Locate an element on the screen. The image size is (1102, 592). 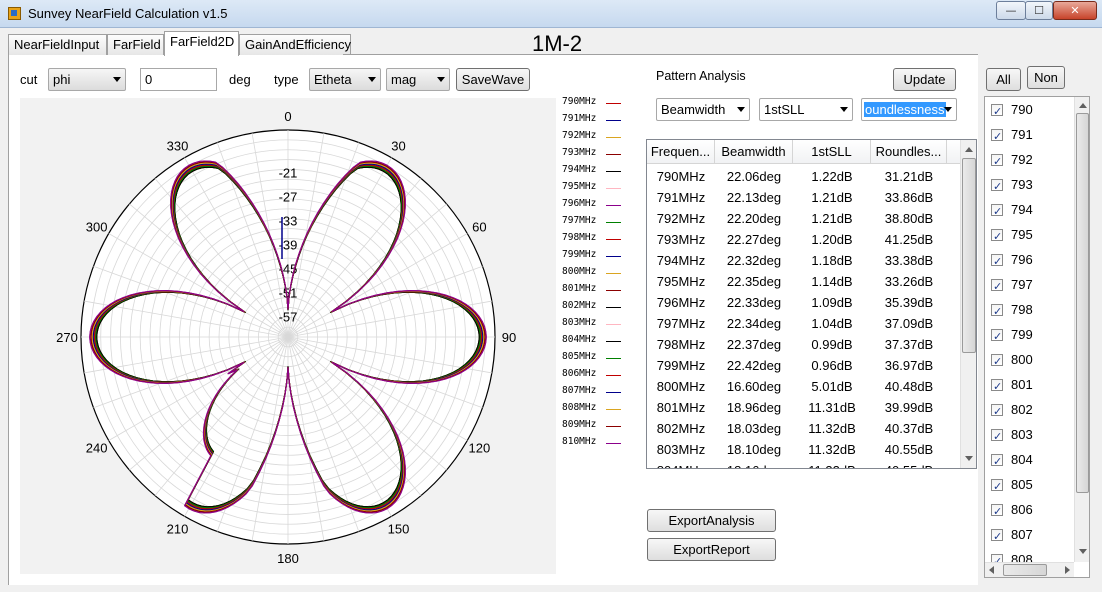
frequency-checkbox-item: 790 is located at coordinates (1024, 111).